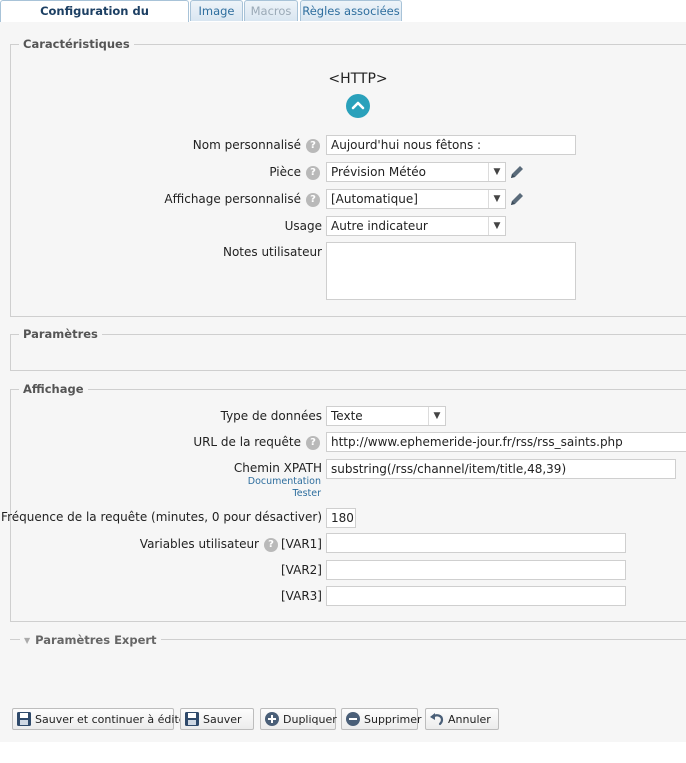  I want to click on cancel-button: Annuler, so click(462, 719).